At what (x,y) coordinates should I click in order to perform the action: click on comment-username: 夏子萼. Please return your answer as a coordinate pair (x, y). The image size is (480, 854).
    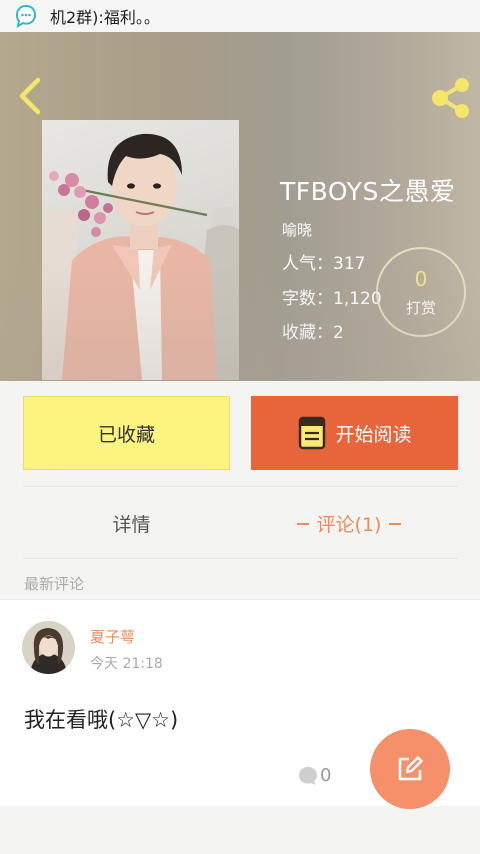
    Looking at the image, I should click on (112, 636).